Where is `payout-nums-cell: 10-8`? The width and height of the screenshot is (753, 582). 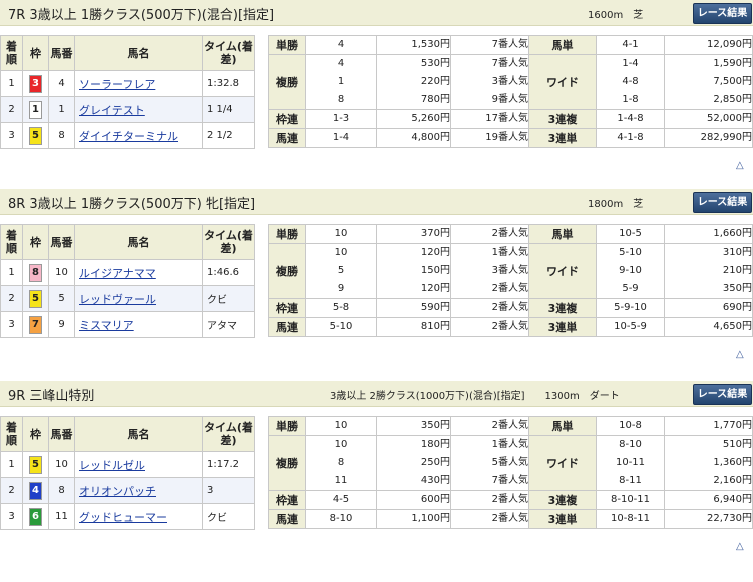 payout-nums-cell: 10-8 is located at coordinates (630, 426).